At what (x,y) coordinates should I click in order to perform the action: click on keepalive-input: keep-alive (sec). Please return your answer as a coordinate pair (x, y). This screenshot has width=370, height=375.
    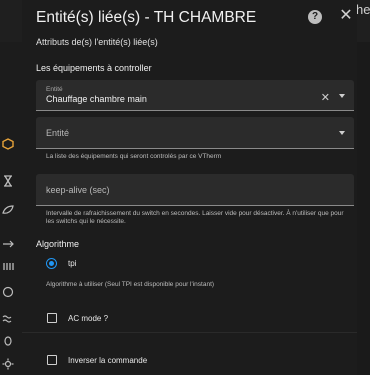
    Looking at the image, I should click on (195, 190).